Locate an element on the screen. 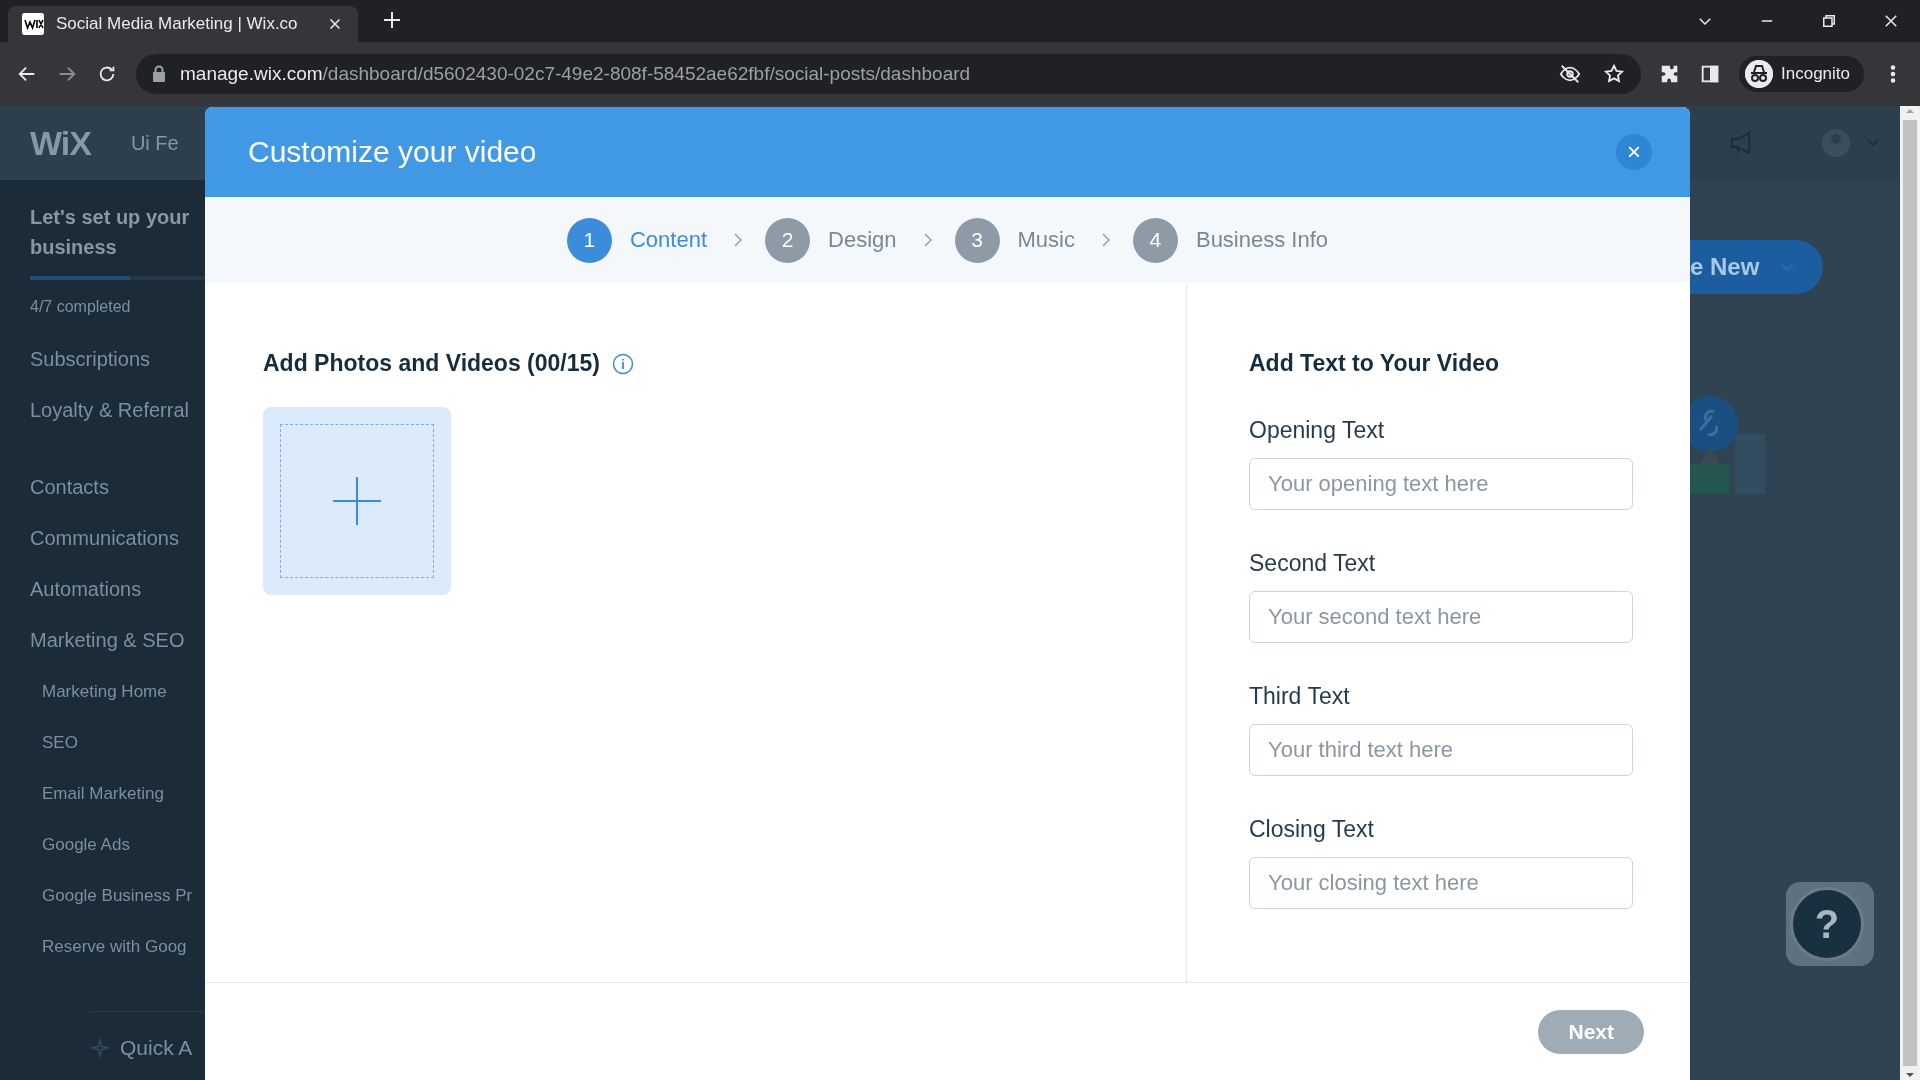 This screenshot has width=1920, height=1080. field-label: Second Text is located at coordinates (1313, 563).